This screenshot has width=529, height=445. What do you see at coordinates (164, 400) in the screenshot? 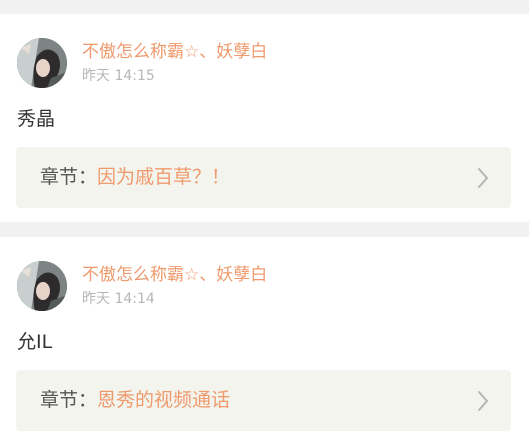
I see `chapter-title: 恩秀的视频通话` at bounding box center [164, 400].